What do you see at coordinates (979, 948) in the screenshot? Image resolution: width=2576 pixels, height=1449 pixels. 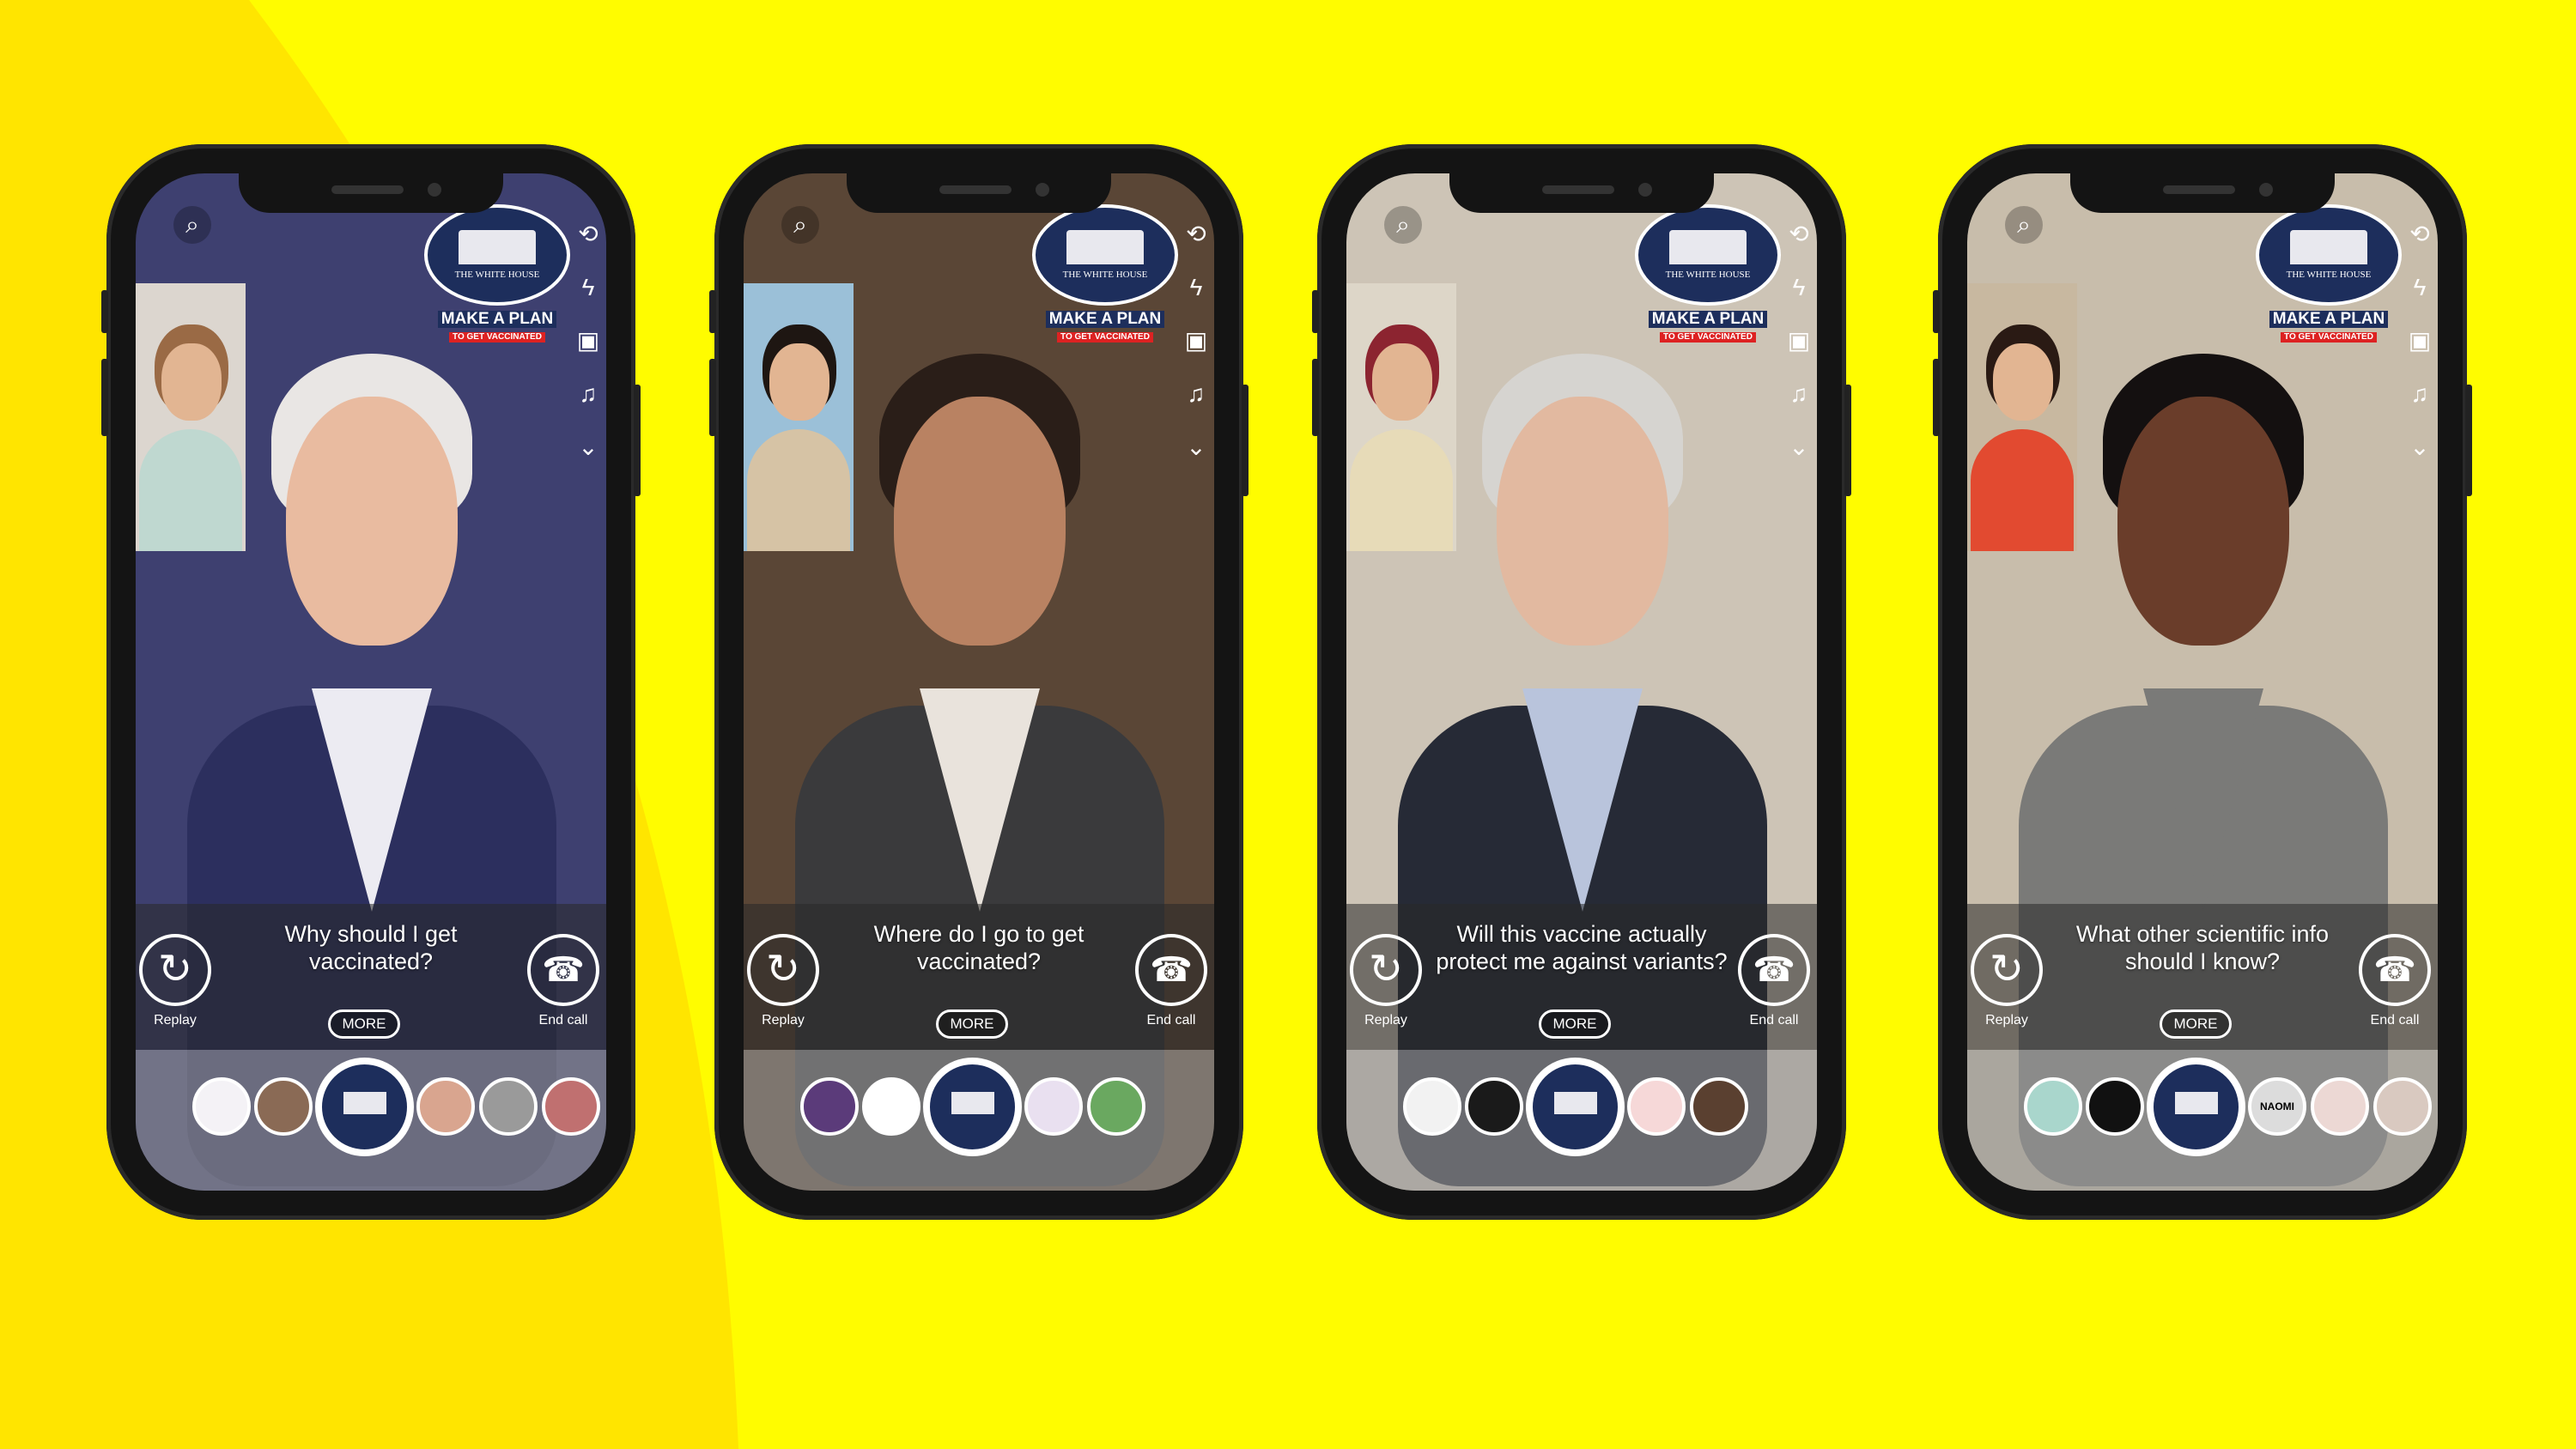 I see `question-text: Where do I go to get vaccinated?` at bounding box center [979, 948].